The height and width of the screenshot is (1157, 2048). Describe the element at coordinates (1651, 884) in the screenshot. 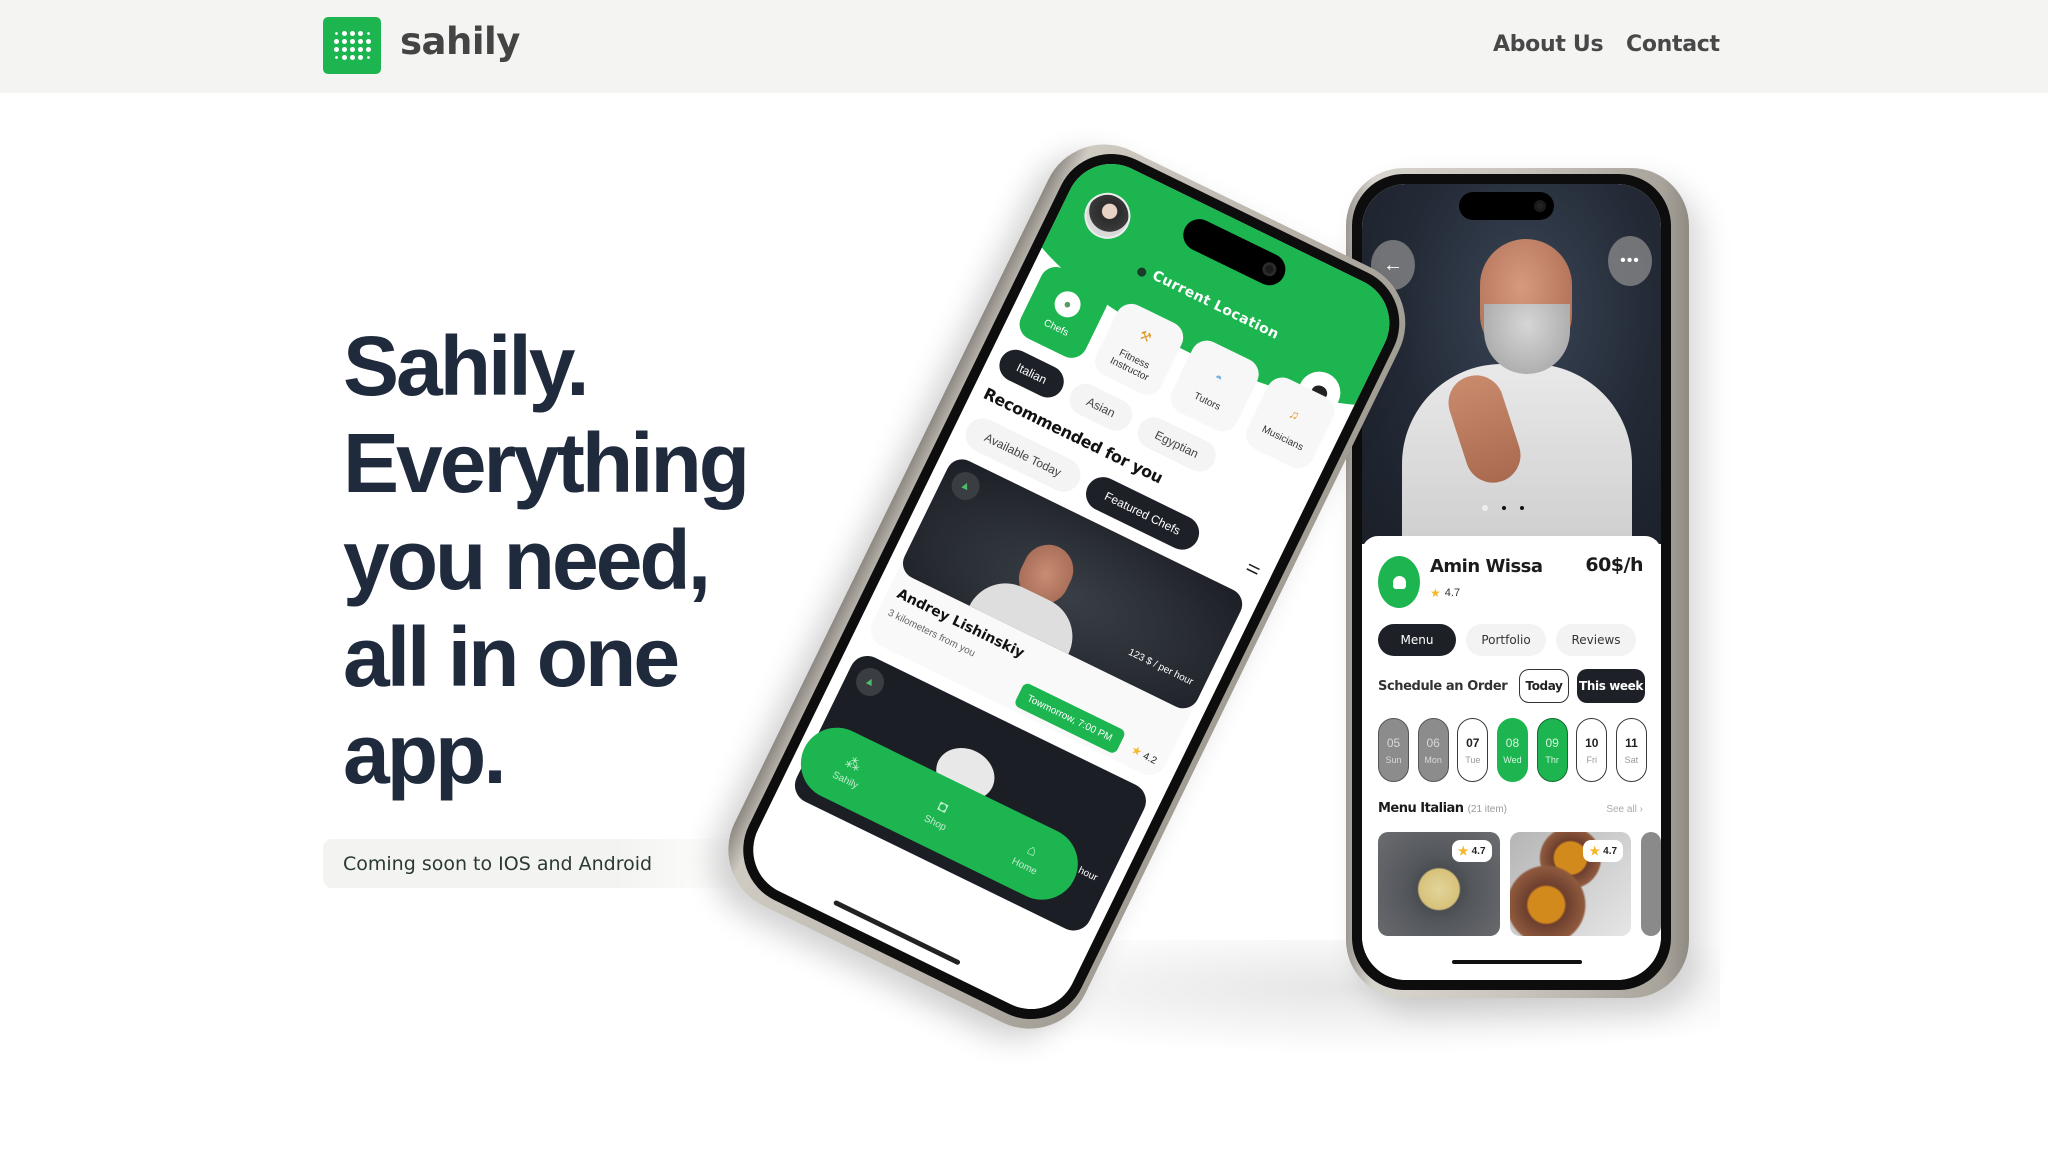

I see `menu-item-partial` at that location.